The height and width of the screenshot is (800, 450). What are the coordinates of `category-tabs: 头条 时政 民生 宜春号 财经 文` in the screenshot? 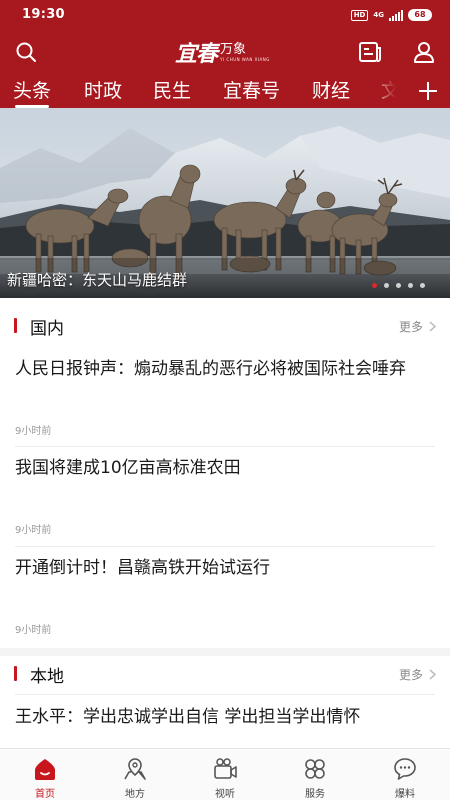 It's located at (225, 91).